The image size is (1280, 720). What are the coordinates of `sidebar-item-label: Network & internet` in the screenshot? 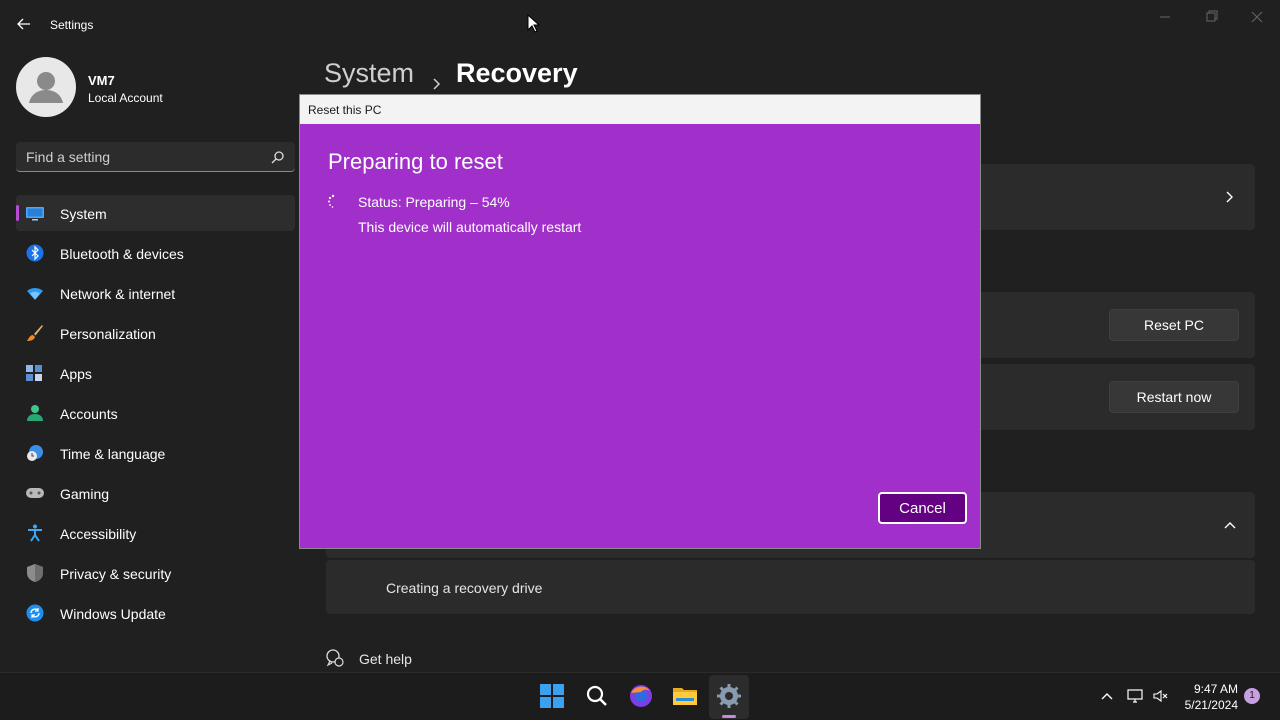 It's located at (118, 294).